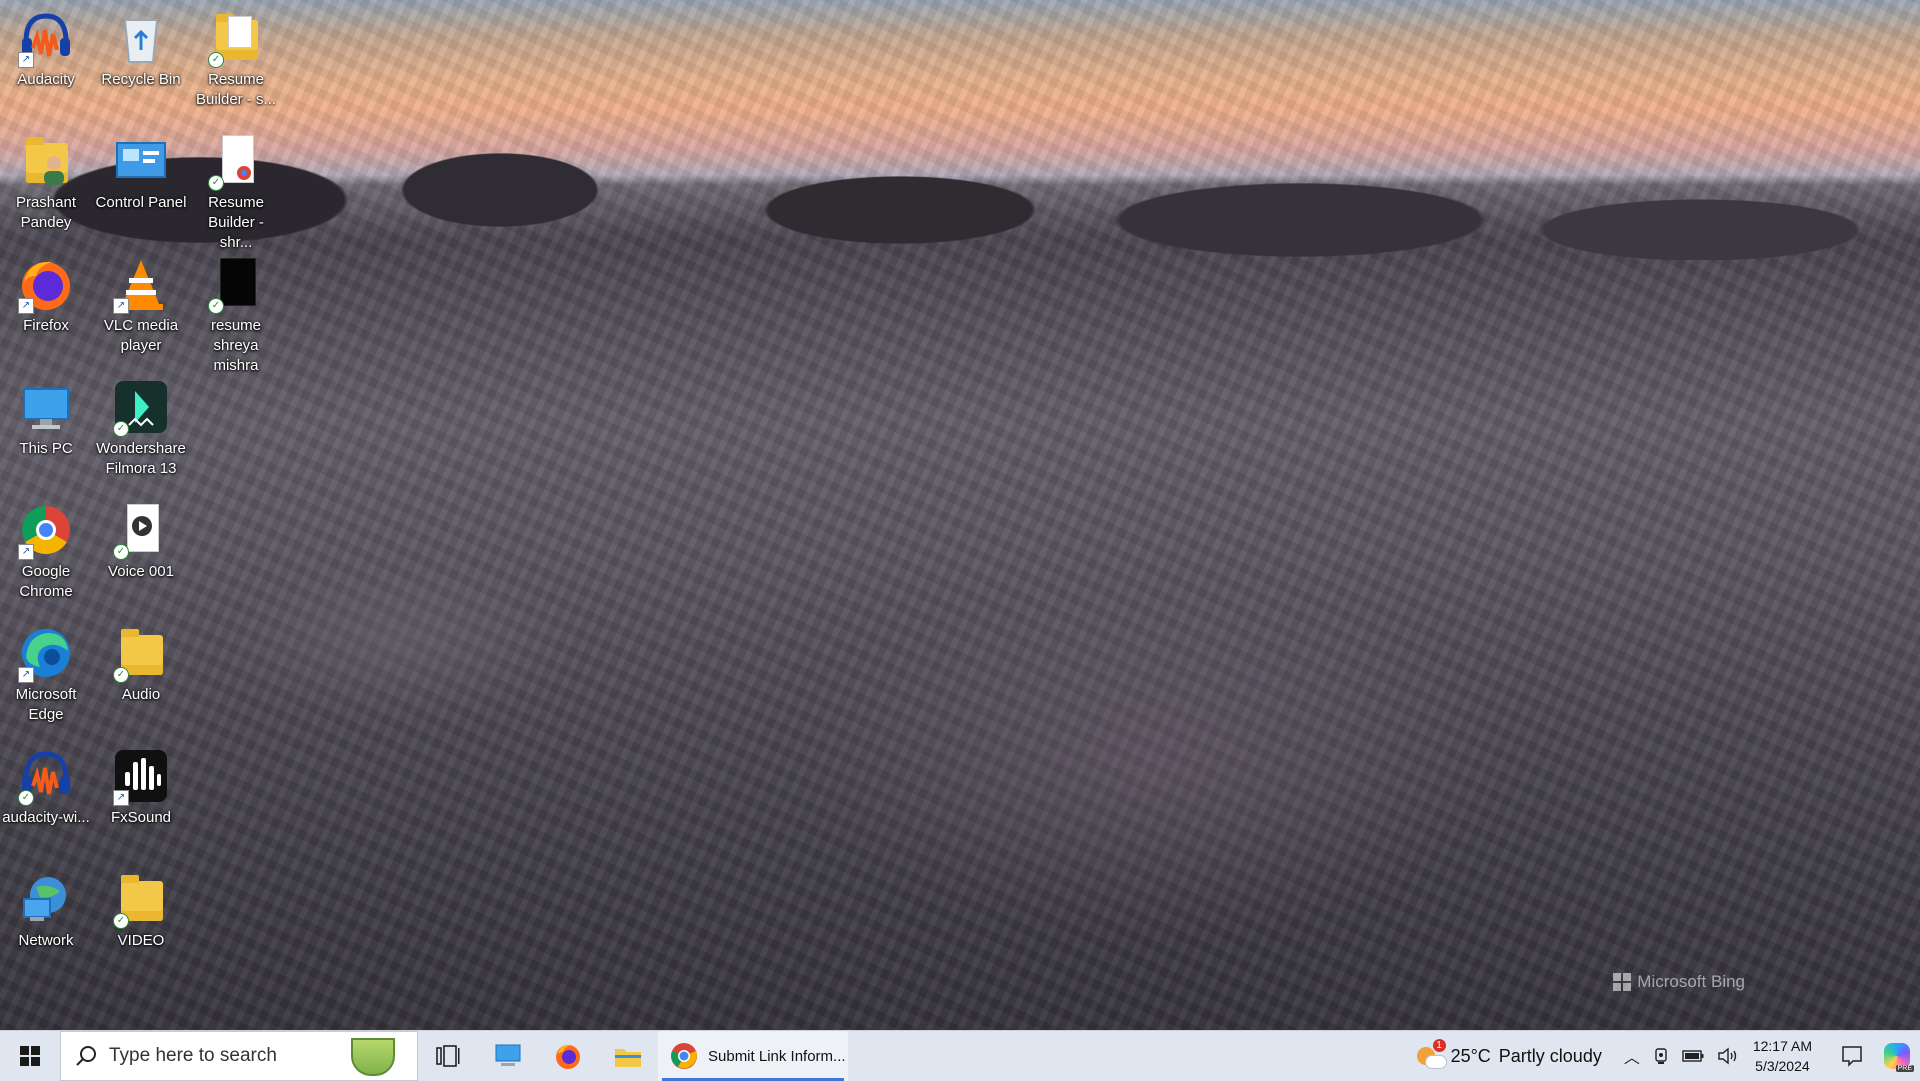 The width and height of the screenshot is (1920, 1081). I want to click on taskbar-search, so click(239, 1056).